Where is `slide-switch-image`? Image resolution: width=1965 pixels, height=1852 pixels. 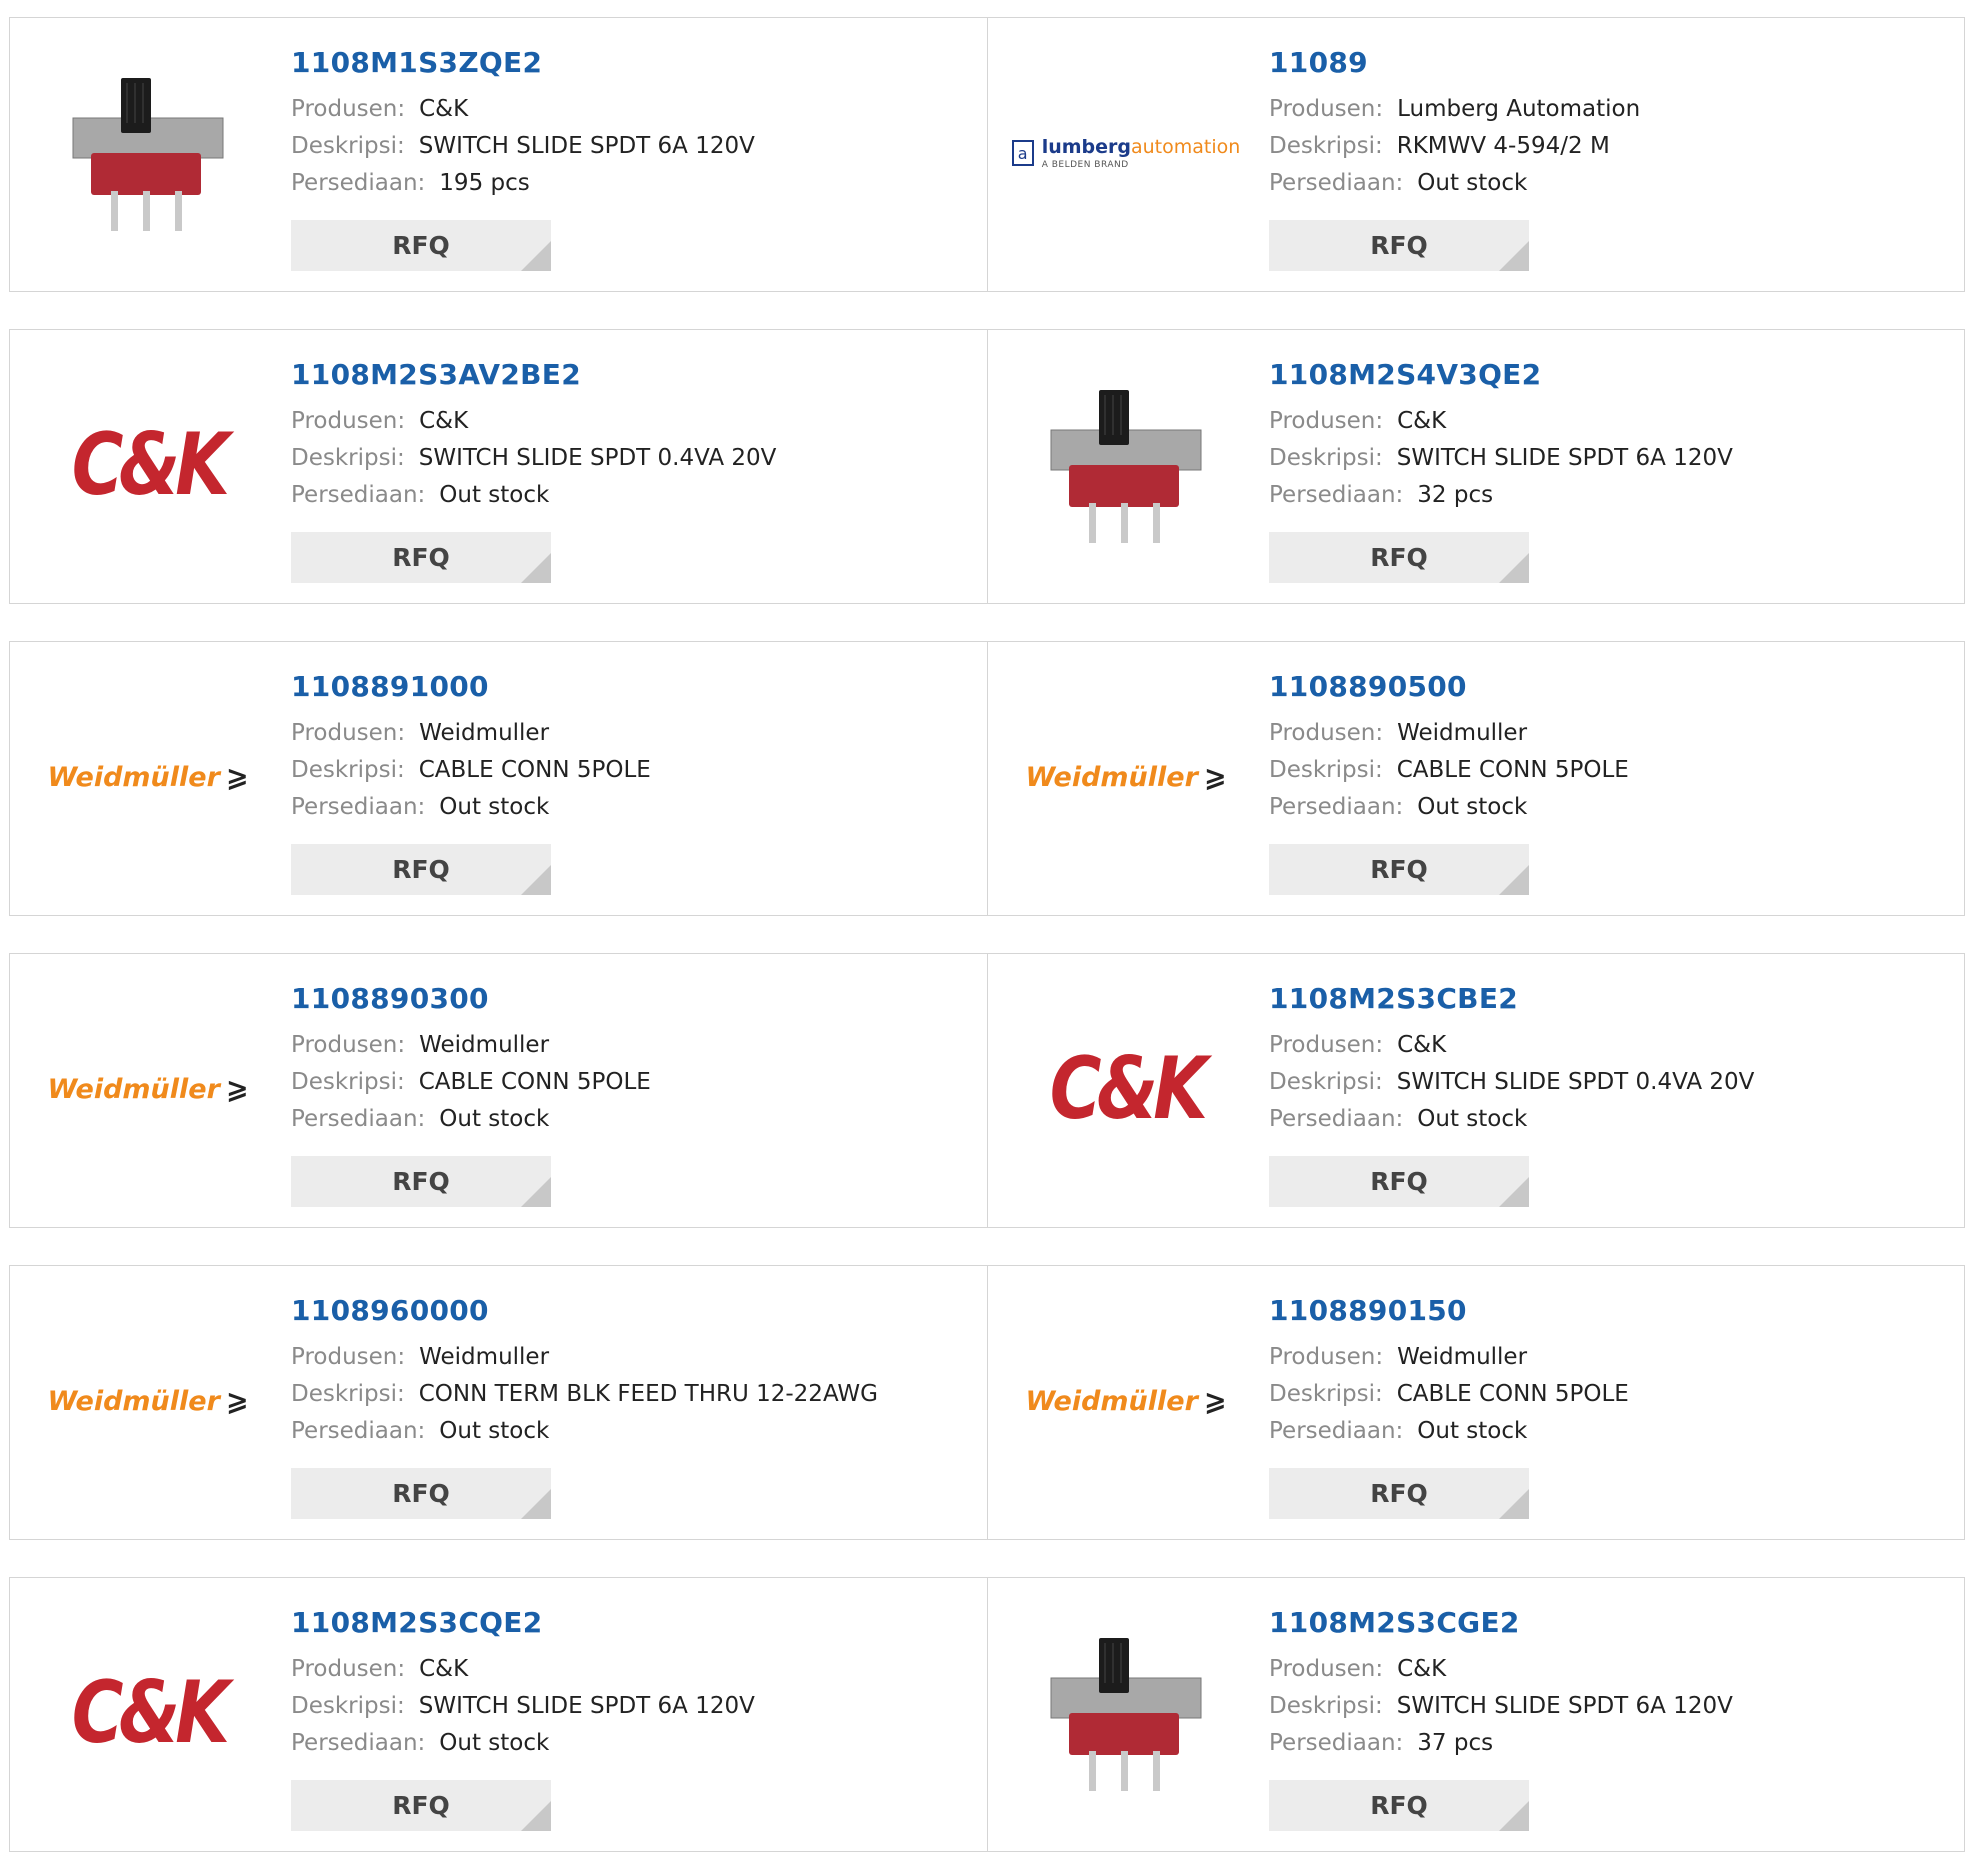 slide-switch-image is located at coordinates (148, 154).